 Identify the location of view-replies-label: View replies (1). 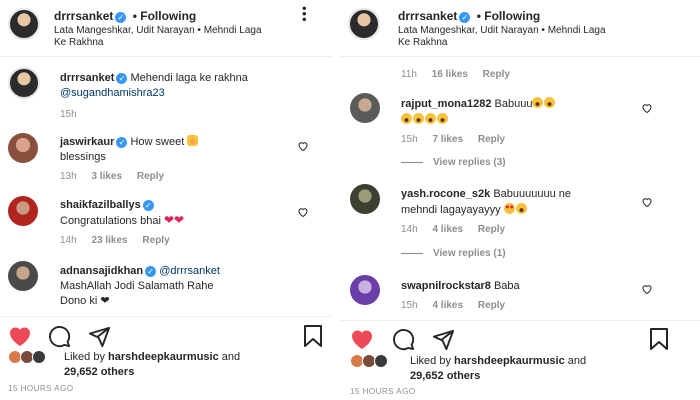
(469, 253).